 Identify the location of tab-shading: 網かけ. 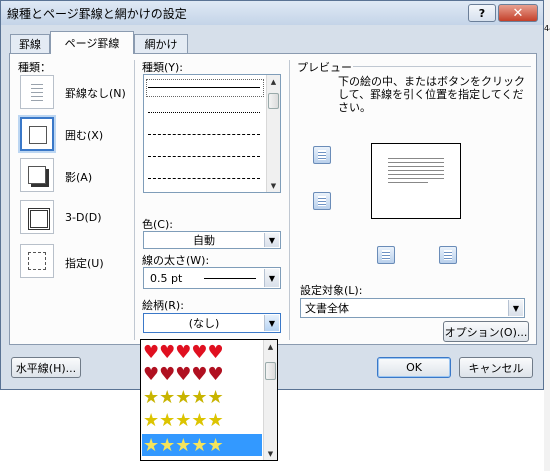
(161, 43).